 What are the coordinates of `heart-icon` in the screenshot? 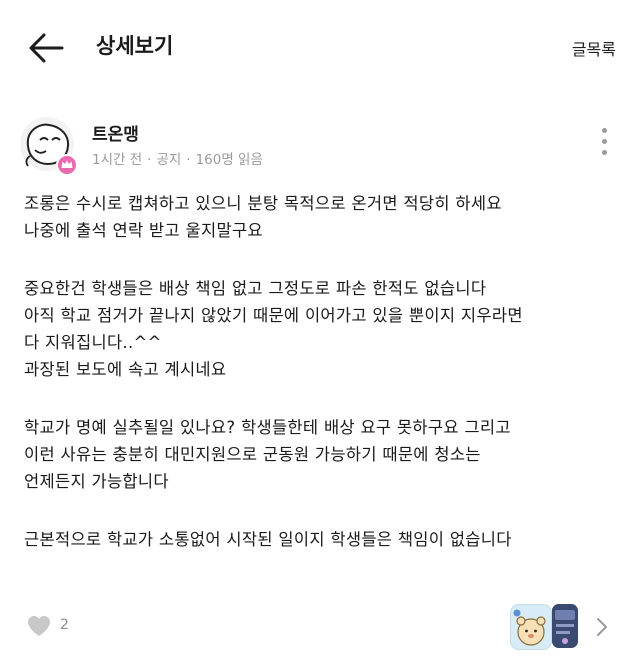 It's located at (39, 626).